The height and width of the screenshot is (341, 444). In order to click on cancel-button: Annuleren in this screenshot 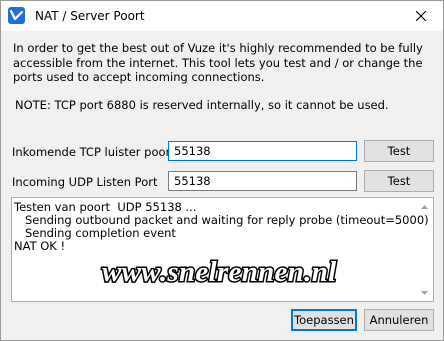, I will do `click(399, 320)`.